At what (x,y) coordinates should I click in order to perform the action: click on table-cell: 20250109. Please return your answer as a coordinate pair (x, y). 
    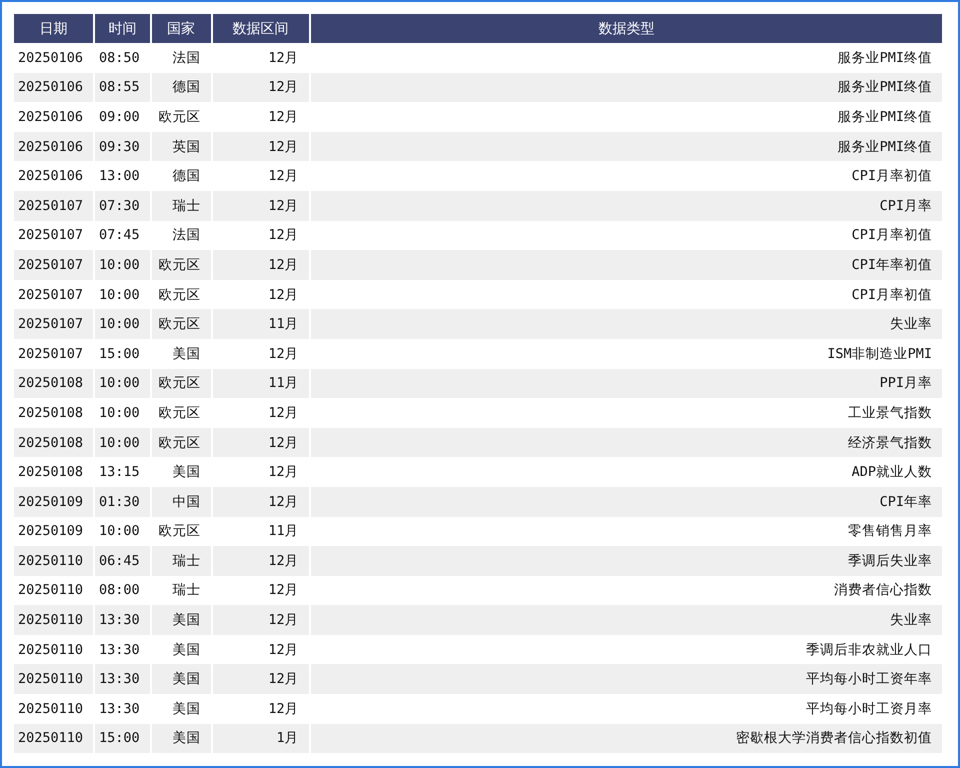
    Looking at the image, I should click on (54, 501).